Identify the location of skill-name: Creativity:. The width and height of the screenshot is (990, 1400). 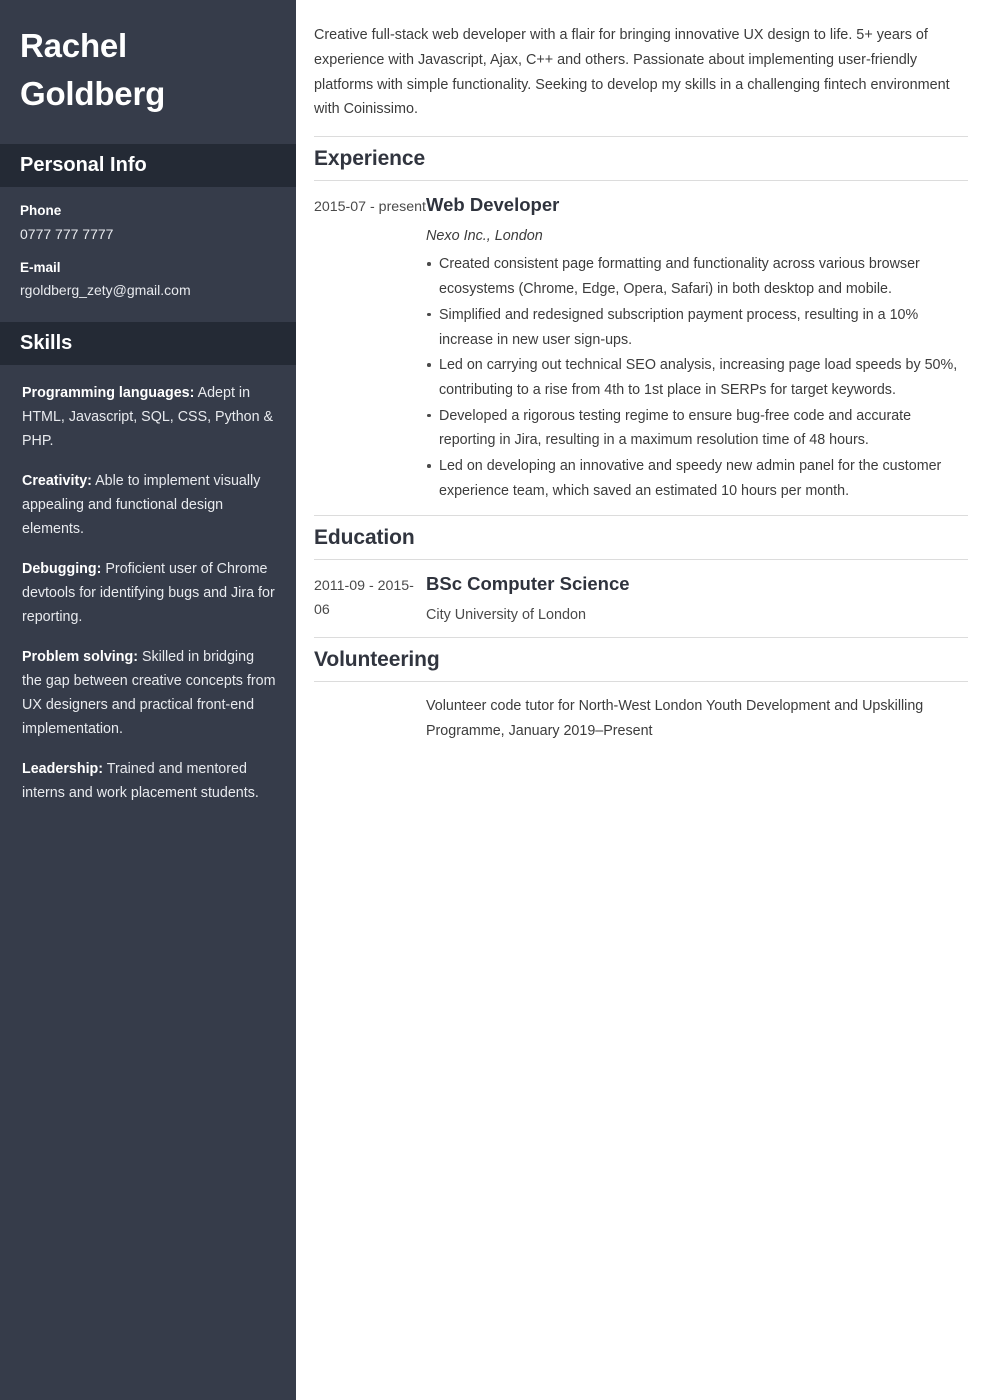
(57, 480).